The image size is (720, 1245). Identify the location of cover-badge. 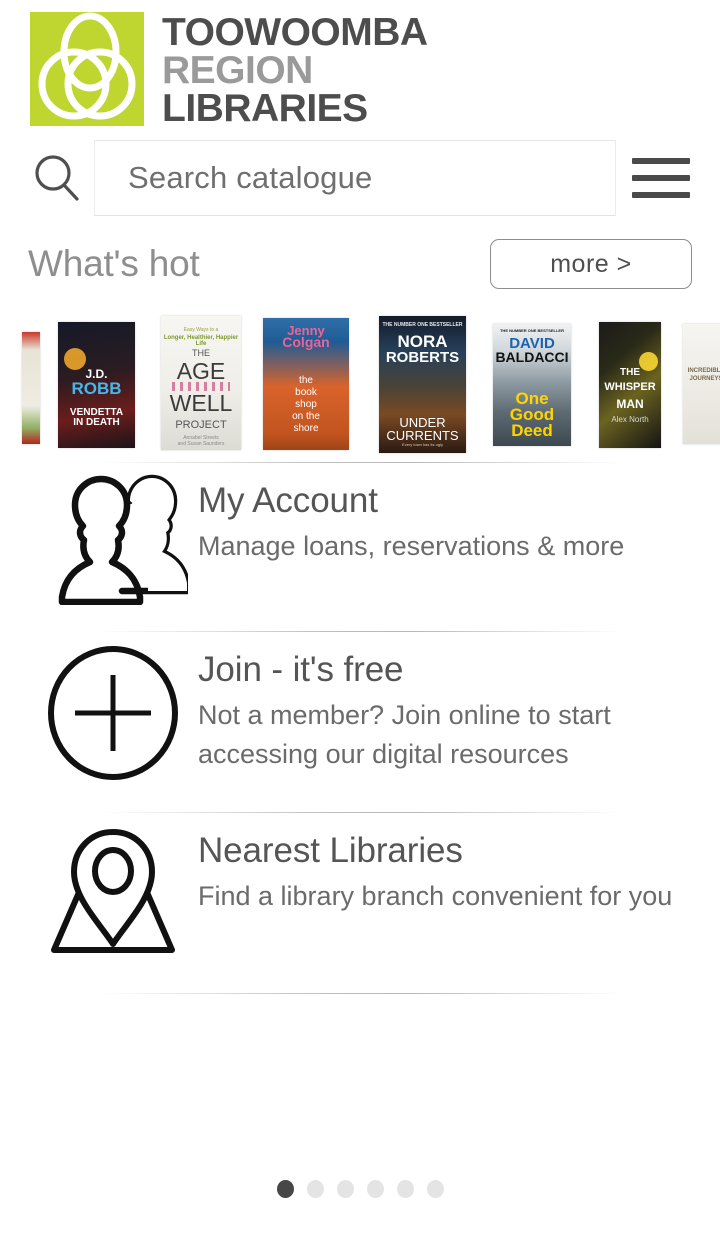
(75, 359).